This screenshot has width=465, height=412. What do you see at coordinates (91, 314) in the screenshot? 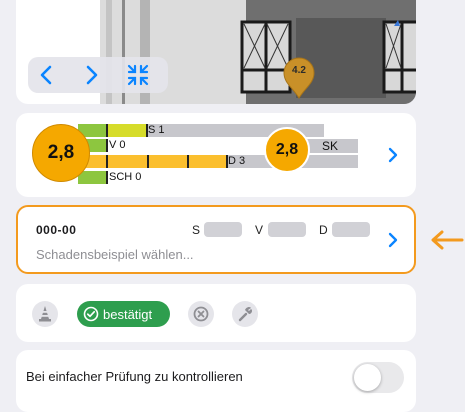
I see `check-circle-icon` at bounding box center [91, 314].